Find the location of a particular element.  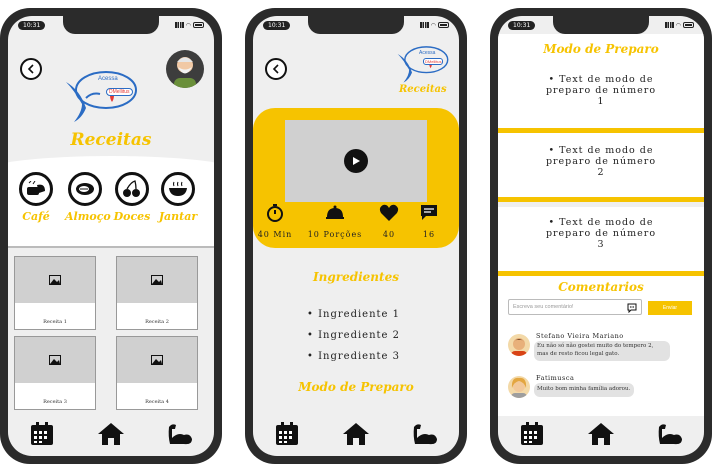

status-bar: 10:31 ◠ is located at coordinates (111, 25).